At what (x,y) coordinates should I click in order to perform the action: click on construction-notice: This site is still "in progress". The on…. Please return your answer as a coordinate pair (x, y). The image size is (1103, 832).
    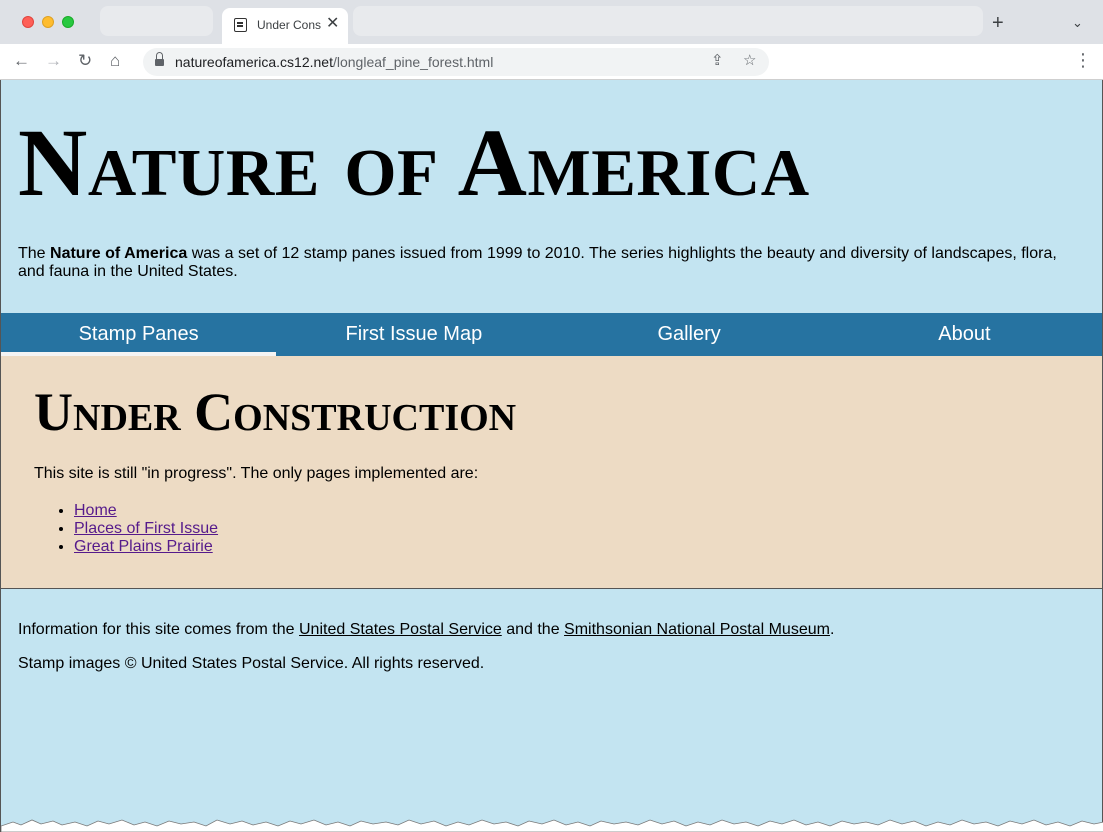
    Looking at the image, I should click on (256, 473).